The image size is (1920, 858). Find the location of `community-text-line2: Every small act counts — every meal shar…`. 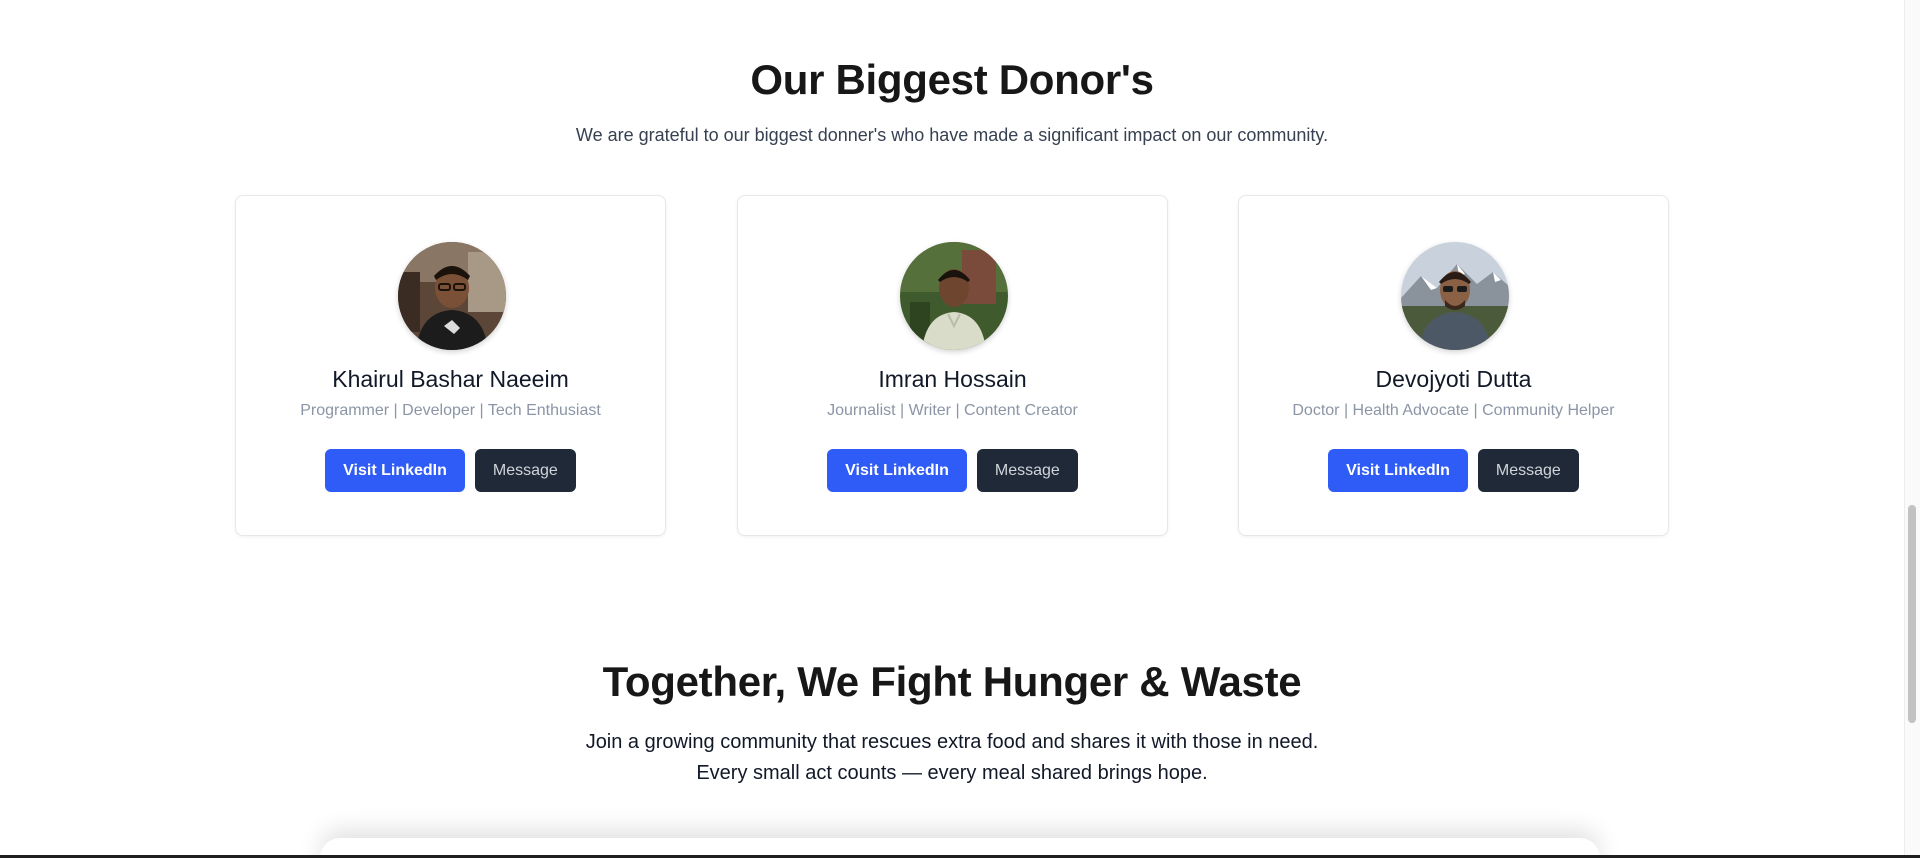

community-text-line2: Every small act counts — every meal shar… is located at coordinates (952, 773).